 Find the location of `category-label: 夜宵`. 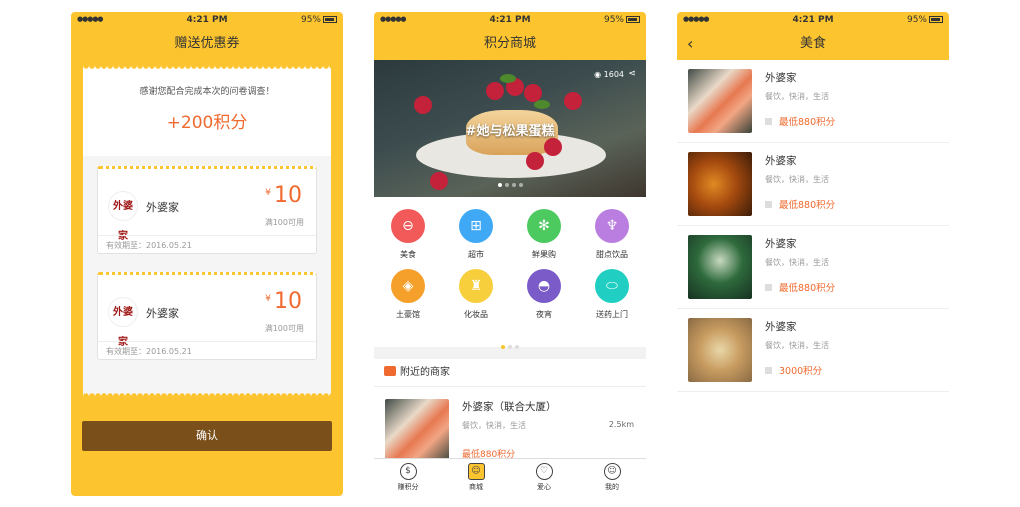

category-label: 夜宵 is located at coordinates (544, 314).